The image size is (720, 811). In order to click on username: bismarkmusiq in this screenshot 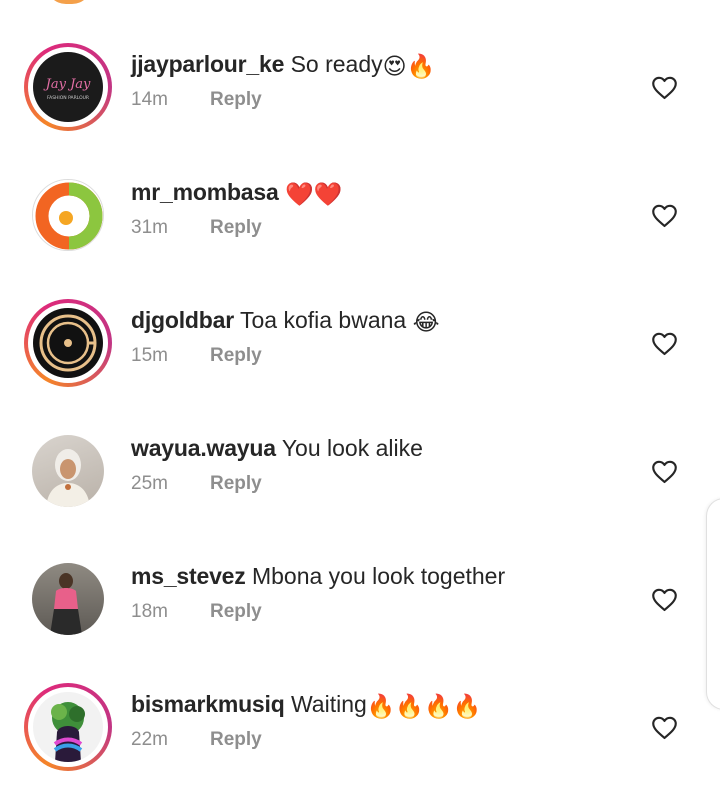, I will do `click(208, 704)`.